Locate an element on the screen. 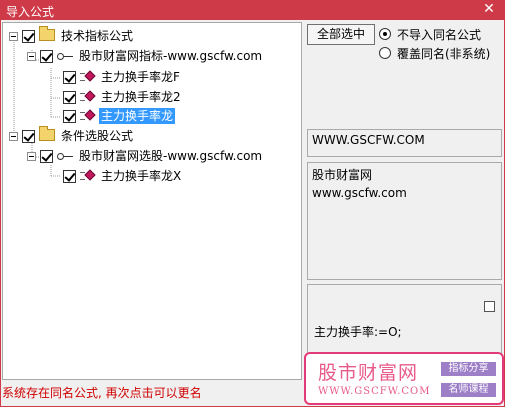 This screenshot has height=407, width=505. tree-group-label: 技术指标公式 is located at coordinates (97, 36).